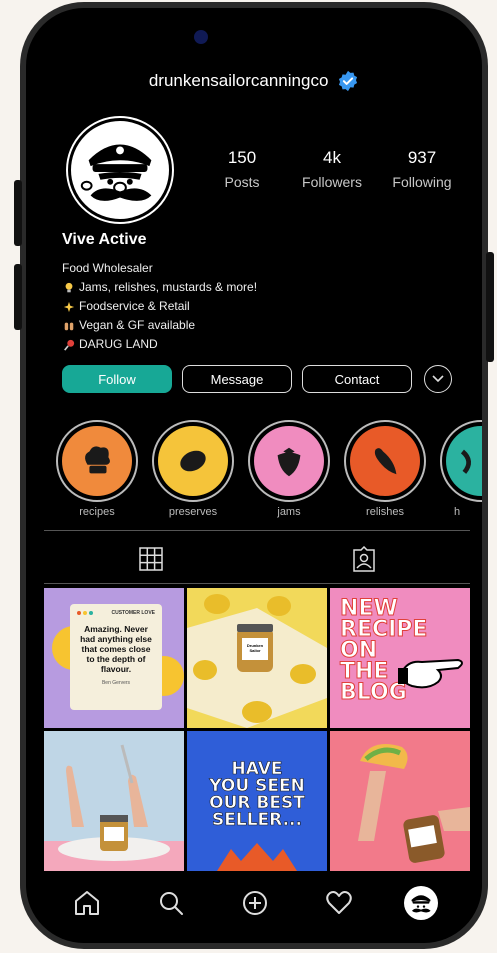  I want to click on bottom-navigation, so click(254, 904).